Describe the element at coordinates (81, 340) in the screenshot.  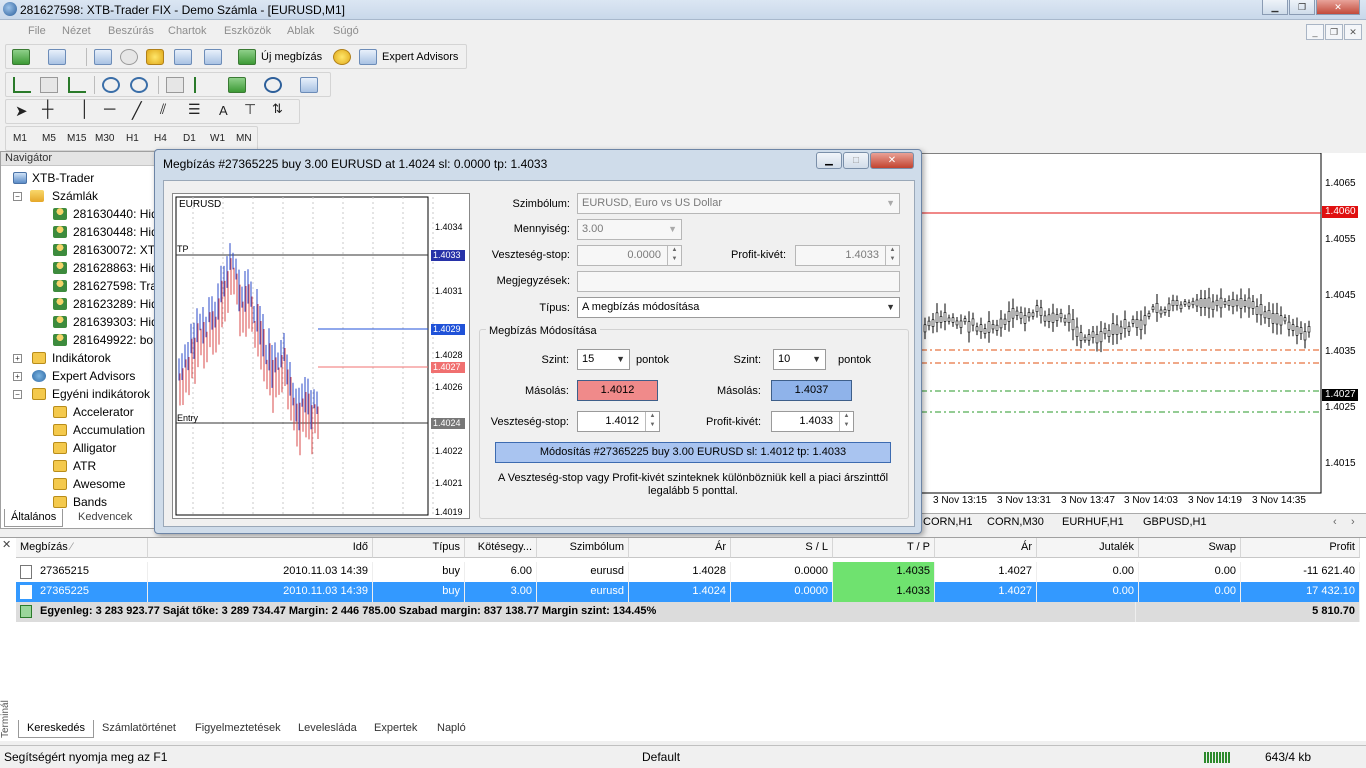
I see `nav-account: 281649922: bon` at that location.